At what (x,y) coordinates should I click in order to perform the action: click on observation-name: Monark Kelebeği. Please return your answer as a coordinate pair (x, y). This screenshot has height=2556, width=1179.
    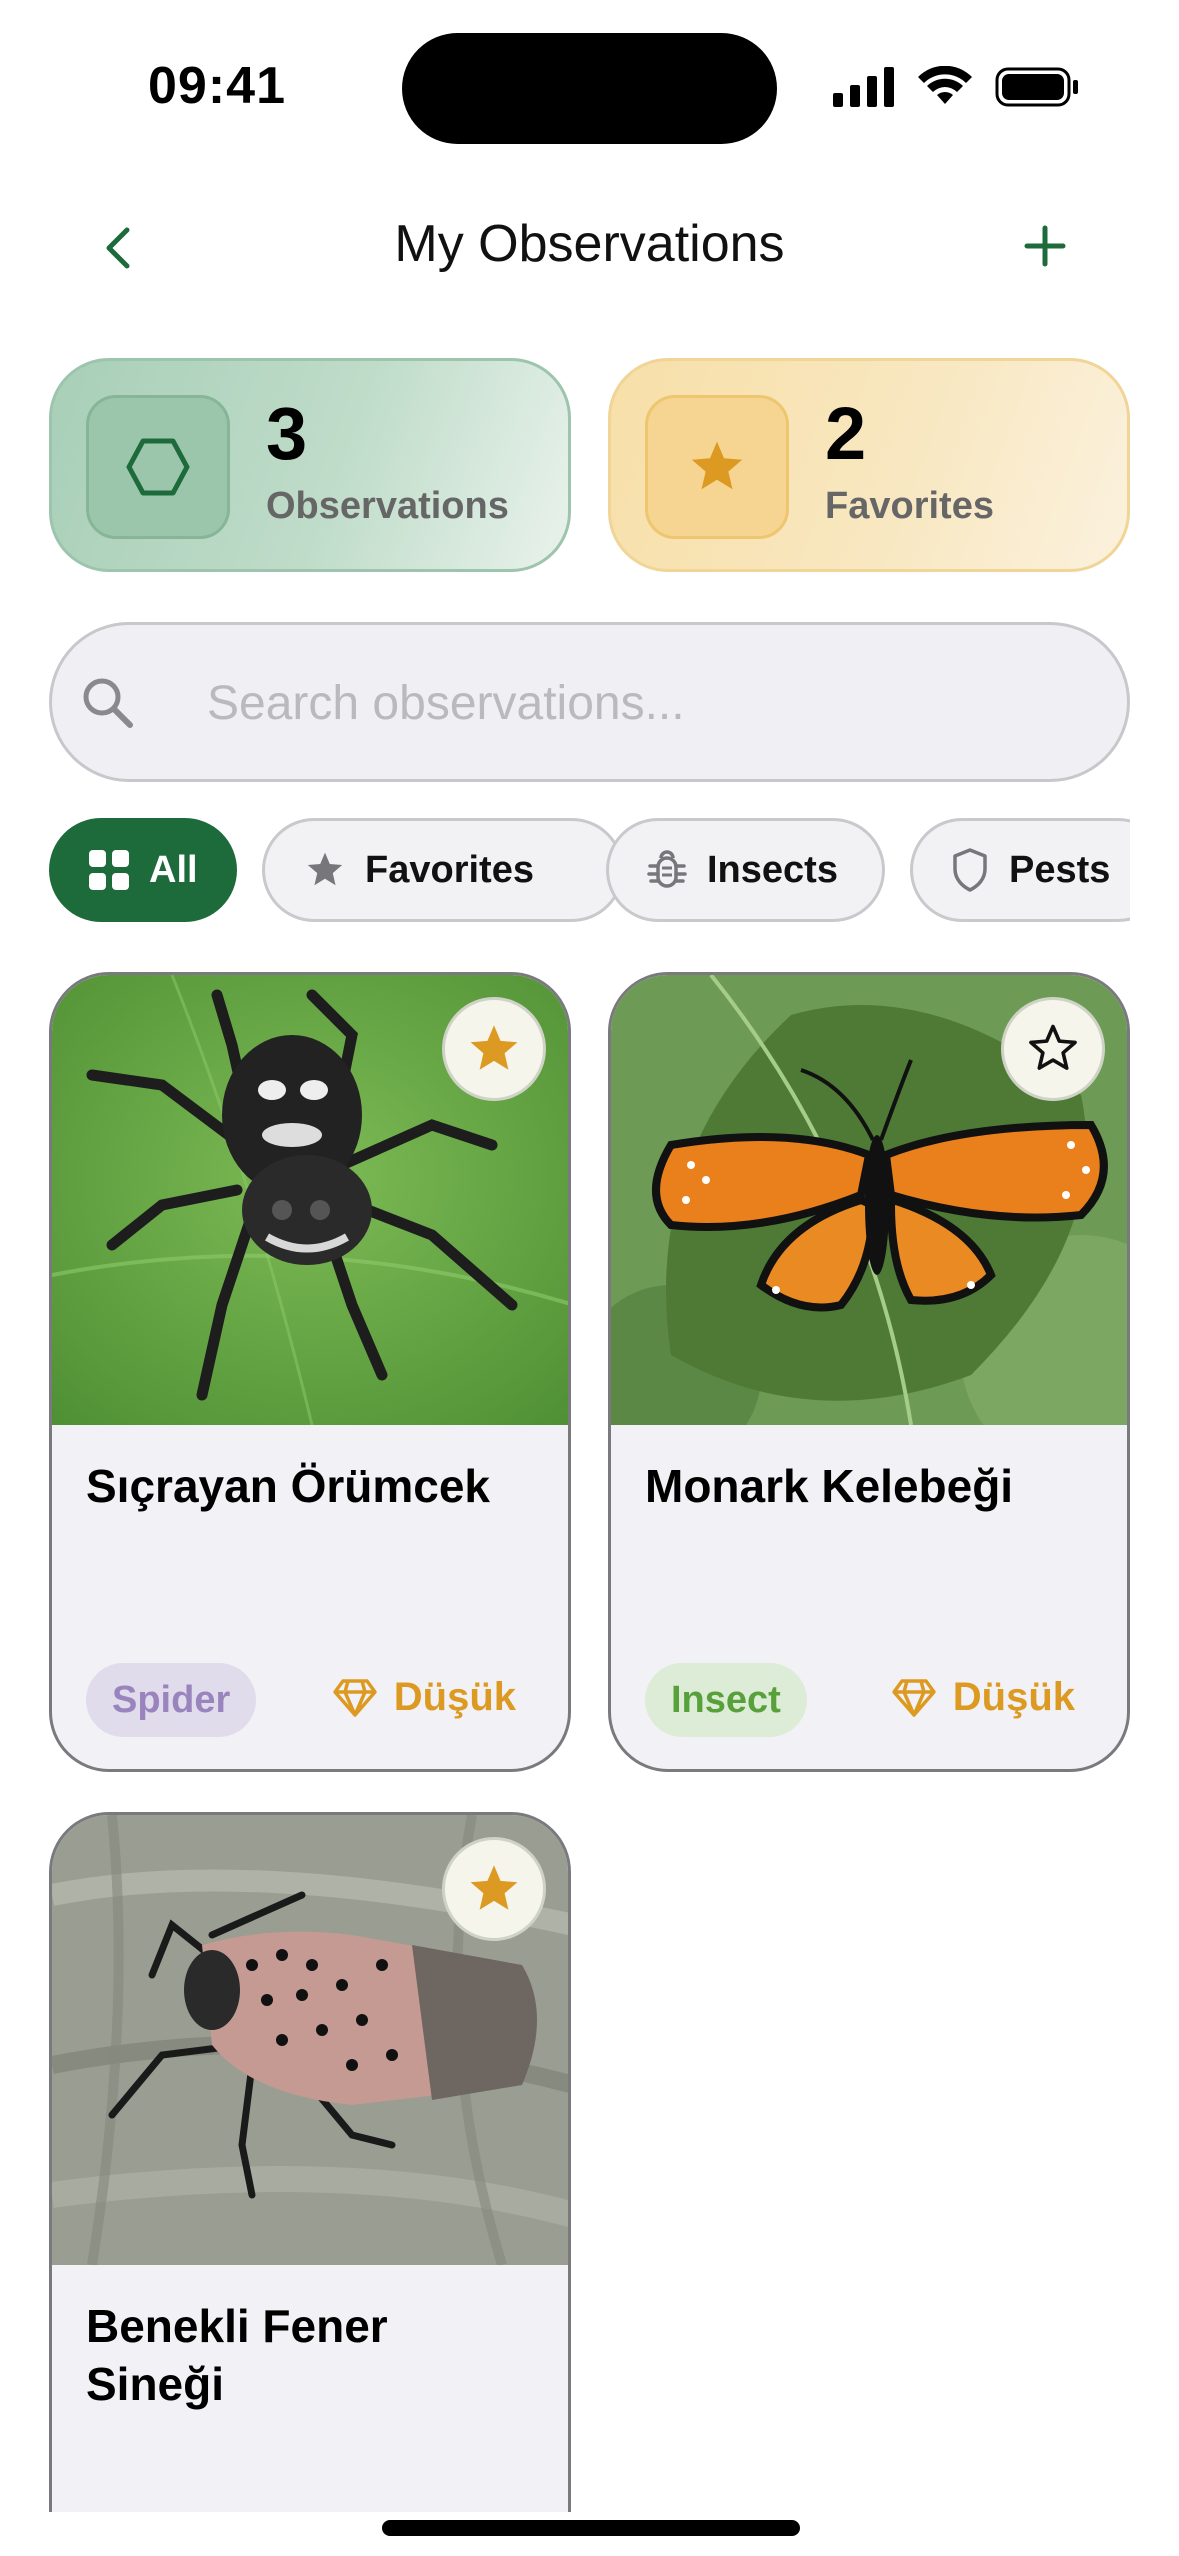
    Looking at the image, I should click on (829, 1486).